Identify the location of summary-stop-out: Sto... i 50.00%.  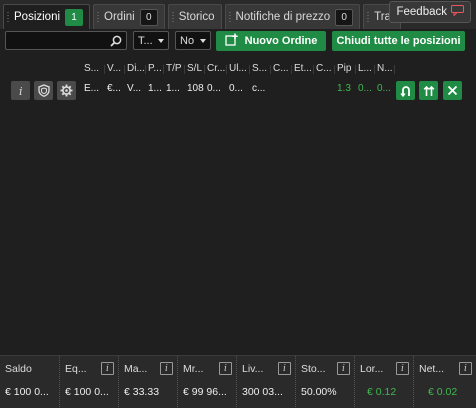
(324, 382).